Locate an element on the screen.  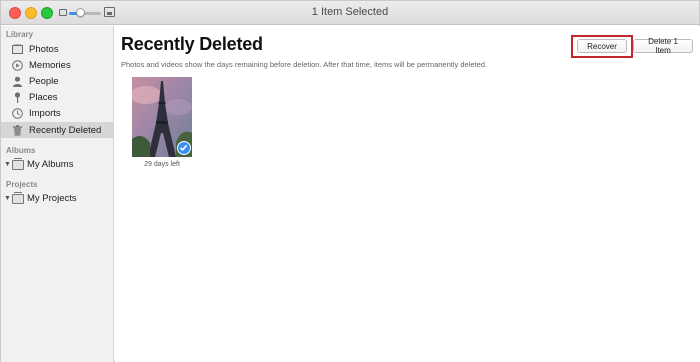
delete-item-button: Delete 1 Item is located at coordinates (663, 46).